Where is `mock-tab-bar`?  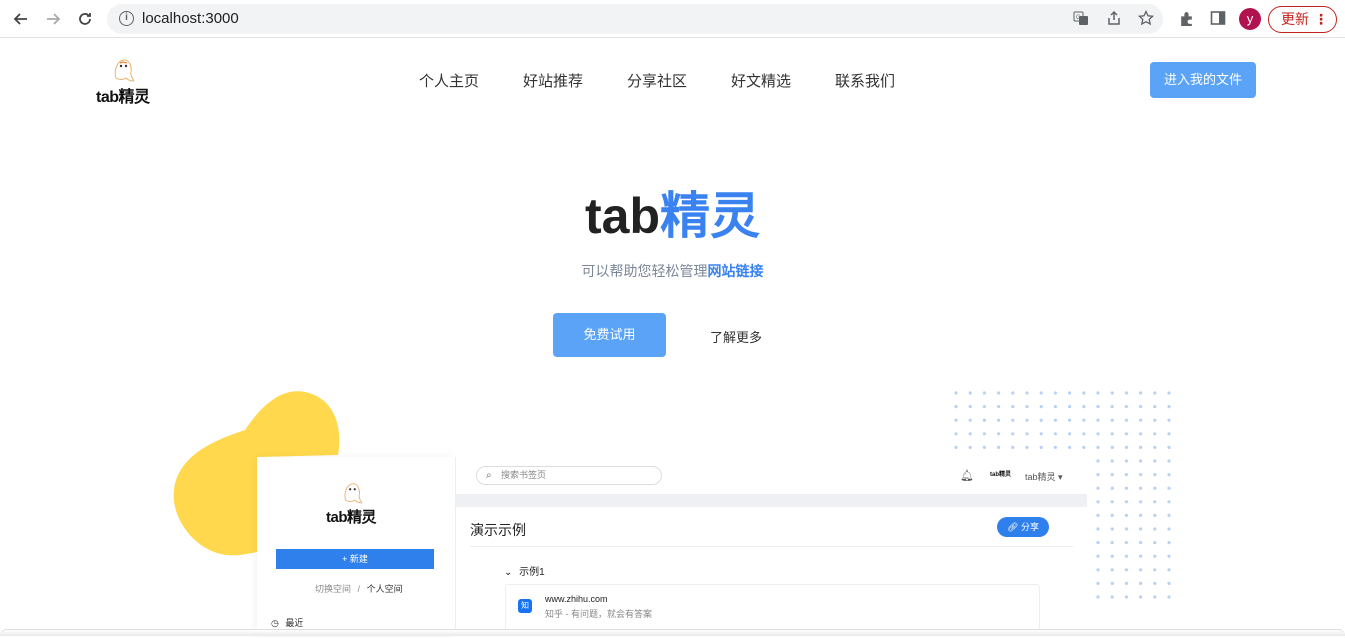
mock-tab-bar is located at coordinates (771, 500).